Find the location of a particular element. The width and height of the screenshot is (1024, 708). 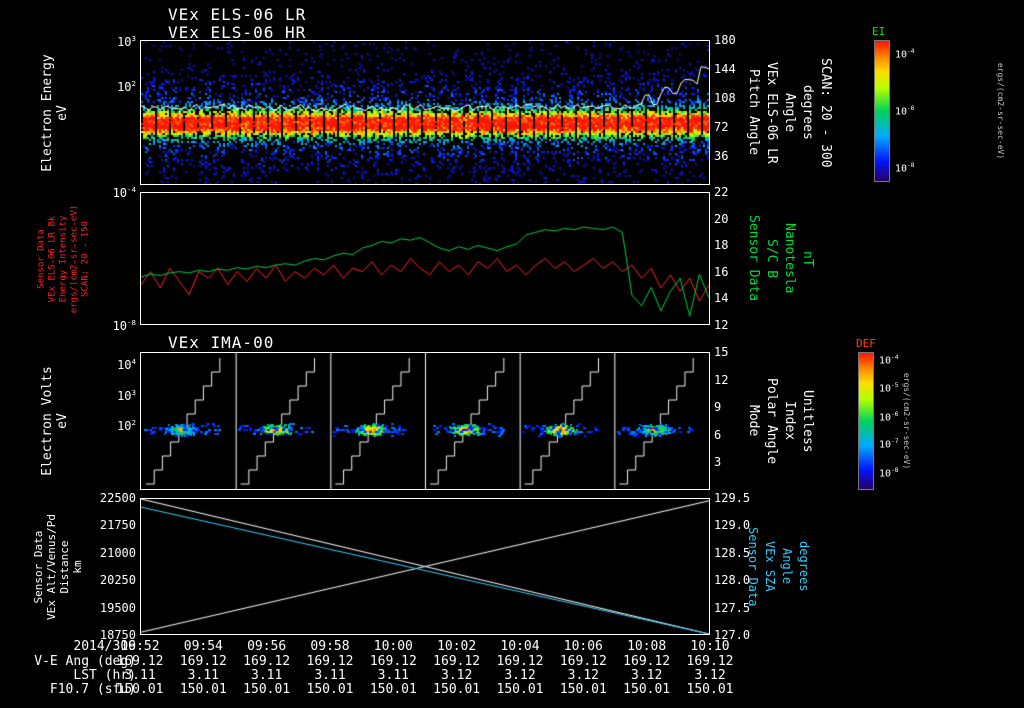

plot-title-ima: VEx IMA-00 is located at coordinates (221, 342).